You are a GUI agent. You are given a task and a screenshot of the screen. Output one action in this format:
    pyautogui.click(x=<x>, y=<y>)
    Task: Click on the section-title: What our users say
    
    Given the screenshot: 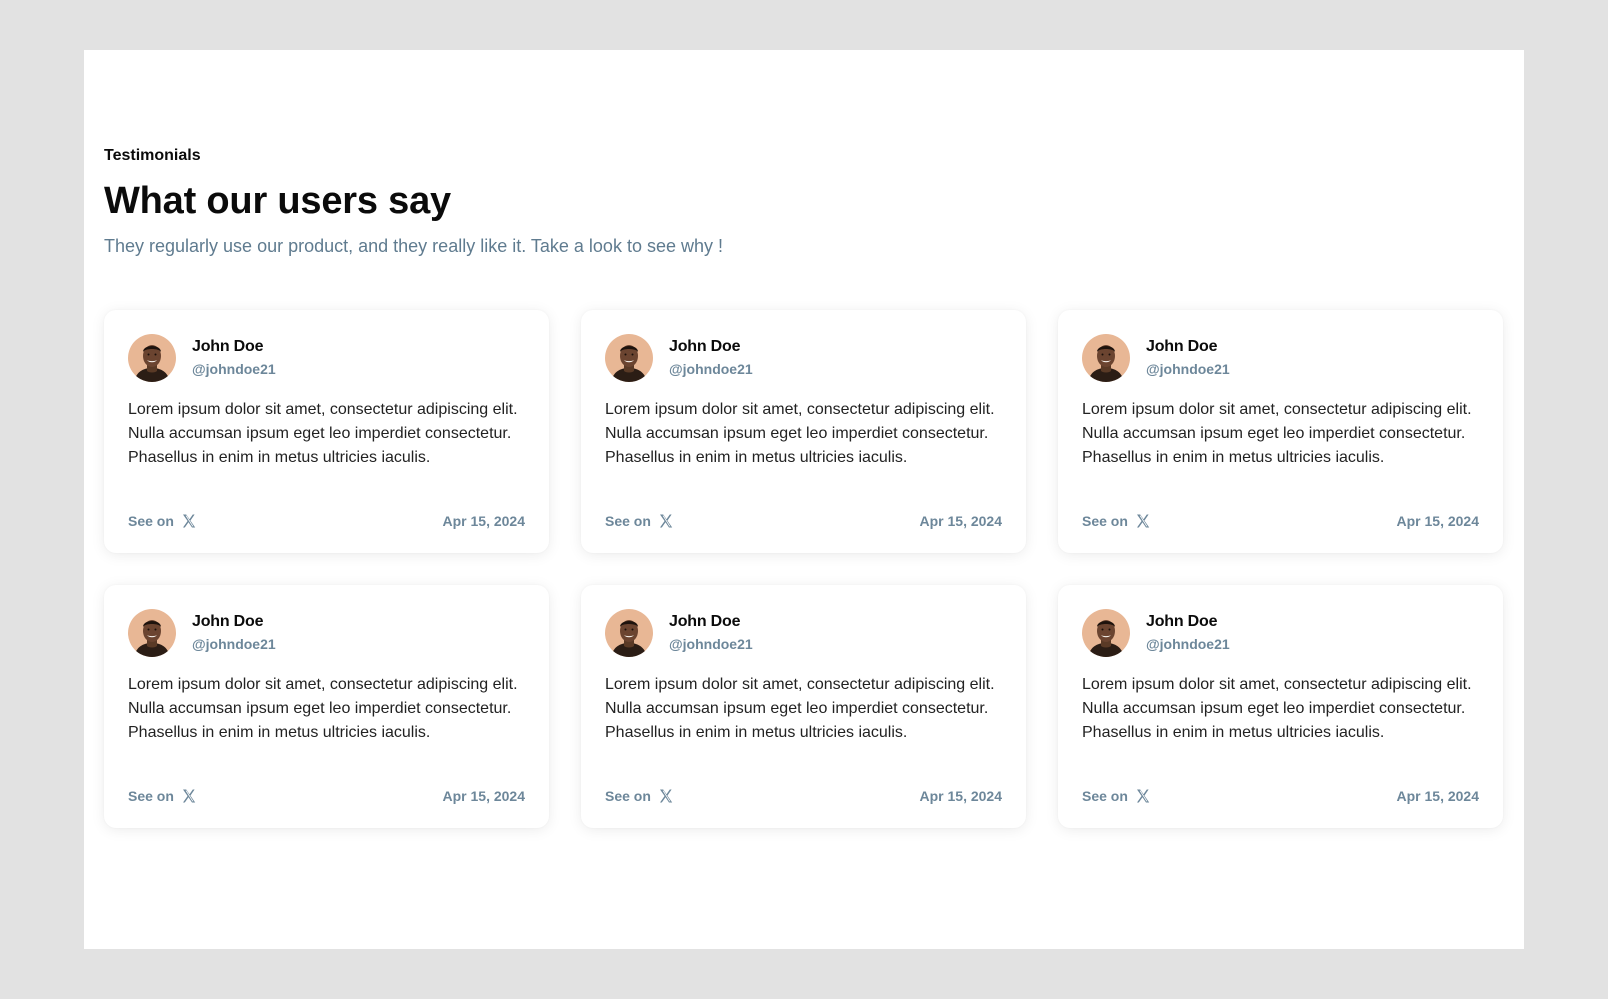 What is the action you would take?
    pyautogui.click(x=277, y=201)
    